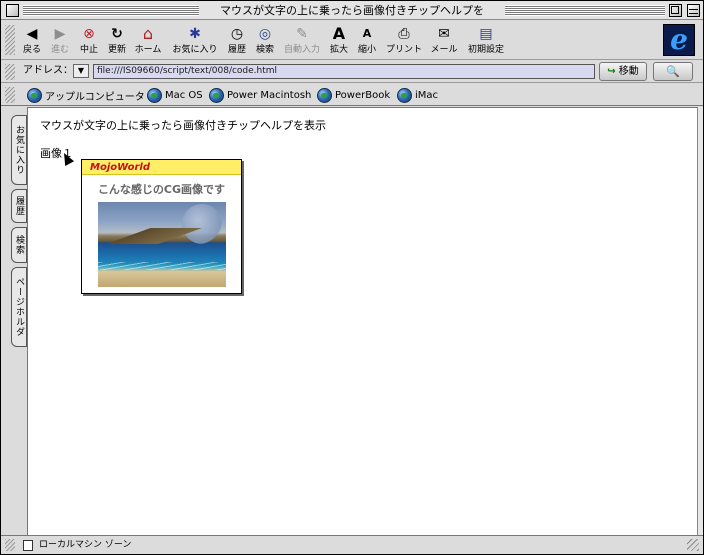  Describe the element at coordinates (162, 236) in the screenshot. I see `hills-shape` at that location.